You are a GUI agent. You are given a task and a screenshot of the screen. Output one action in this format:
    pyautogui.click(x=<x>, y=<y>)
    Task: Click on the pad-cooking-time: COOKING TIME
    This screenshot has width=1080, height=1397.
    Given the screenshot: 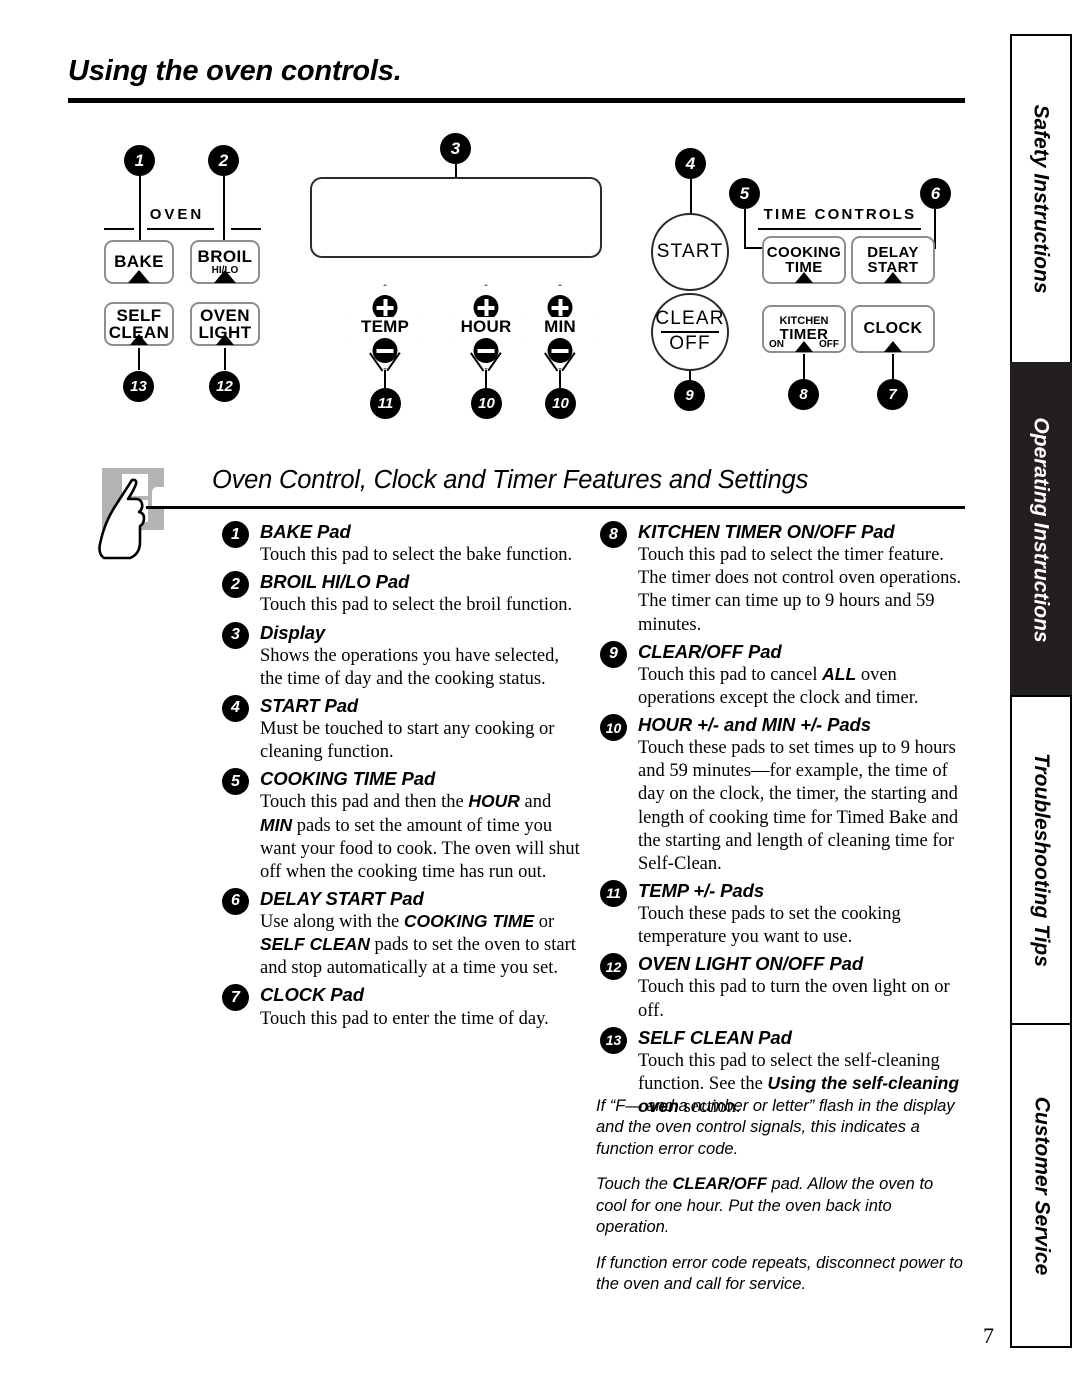 What is the action you would take?
    pyautogui.click(x=804, y=260)
    